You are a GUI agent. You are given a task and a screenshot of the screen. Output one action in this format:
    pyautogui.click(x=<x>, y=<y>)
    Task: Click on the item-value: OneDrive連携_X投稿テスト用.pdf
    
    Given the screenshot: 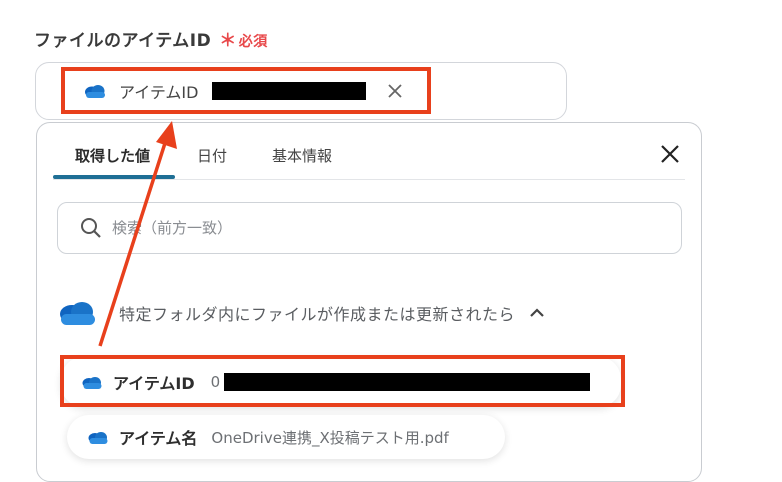 What is the action you would take?
    pyautogui.click(x=330, y=437)
    